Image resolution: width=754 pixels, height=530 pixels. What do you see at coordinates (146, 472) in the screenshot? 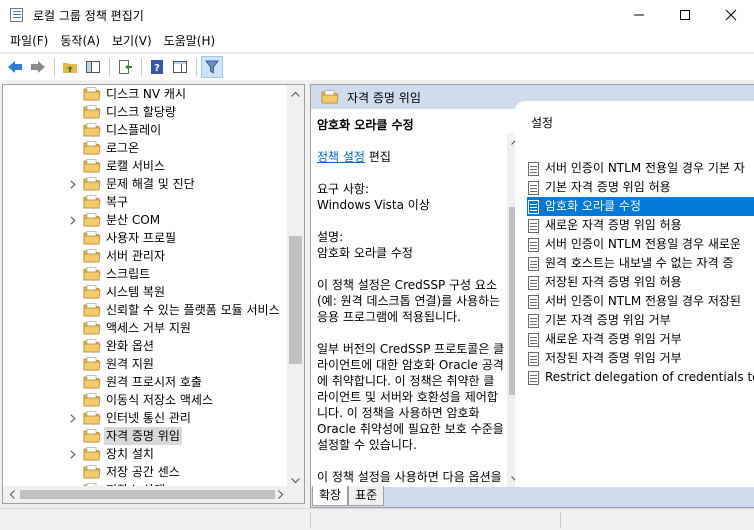
I see `tree-item: 저장 공간 센스` at bounding box center [146, 472].